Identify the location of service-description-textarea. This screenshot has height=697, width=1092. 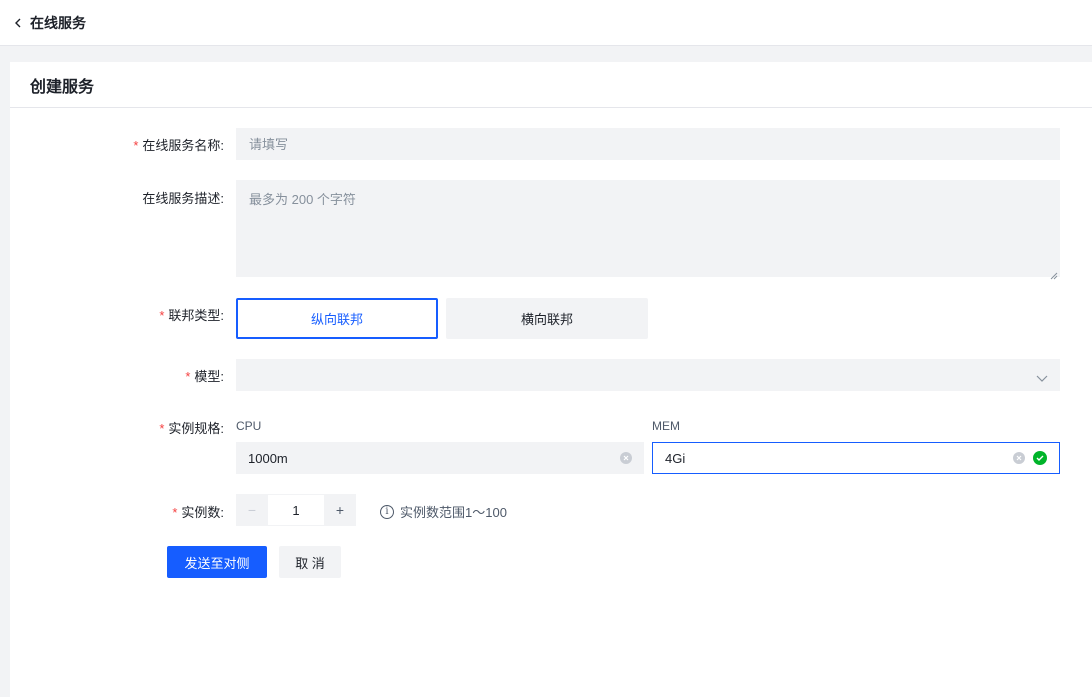
(648, 228).